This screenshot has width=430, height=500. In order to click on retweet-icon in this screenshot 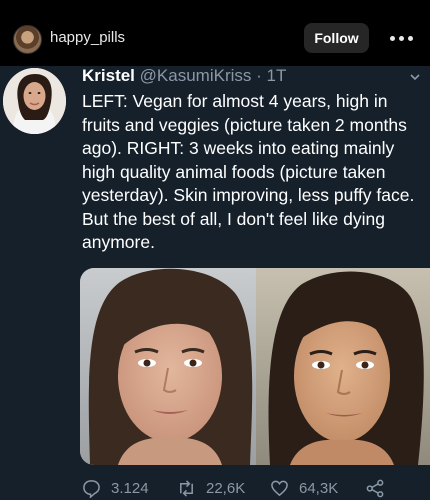, I will do `click(186, 488)`.